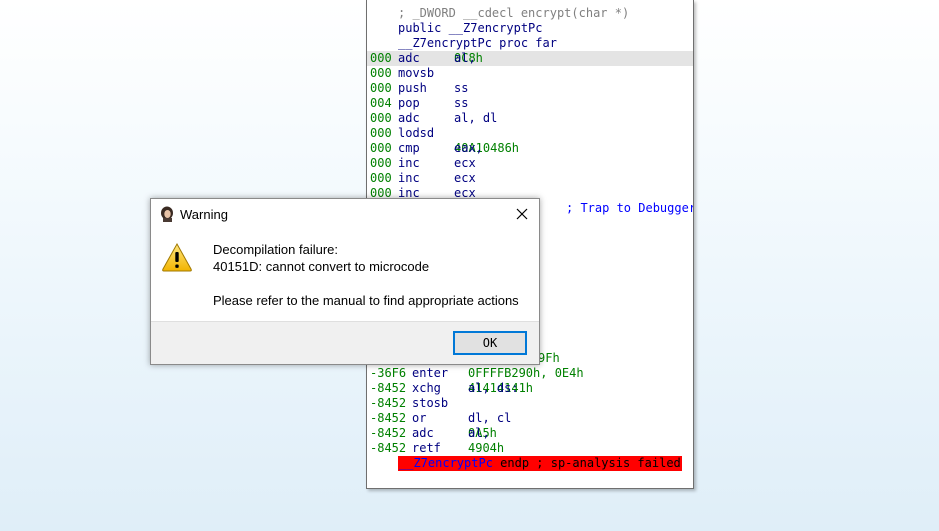  Describe the element at coordinates (530, 73) in the screenshot. I see `asm-line: 000 movsb` at that location.